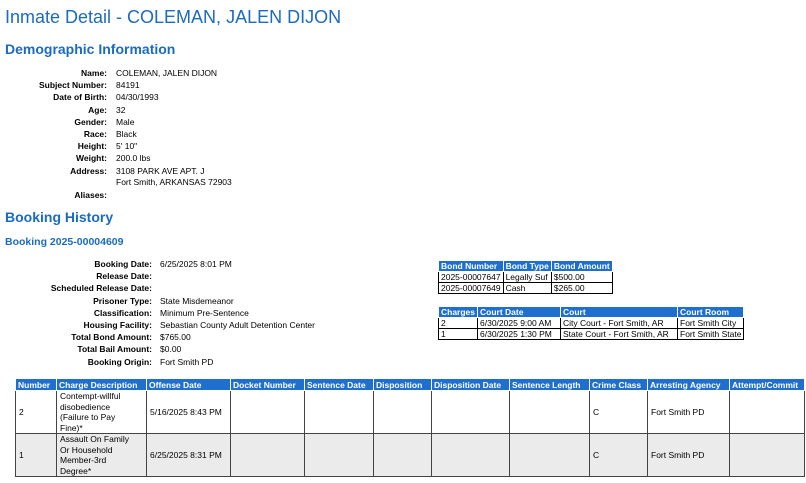 The height and width of the screenshot is (483, 806). What do you see at coordinates (127, 146) in the screenshot?
I see `height-value: 5' 10"` at bounding box center [127, 146].